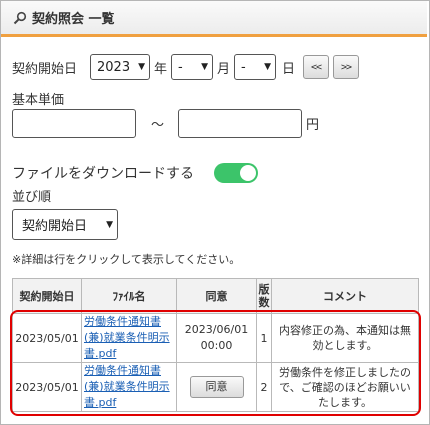 The image size is (430, 425). Describe the element at coordinates (345, 387) in the screenshot. I see `row-comment: 労働条件を修正しましたので、ご確認のほどお願いいたします。` at that location.